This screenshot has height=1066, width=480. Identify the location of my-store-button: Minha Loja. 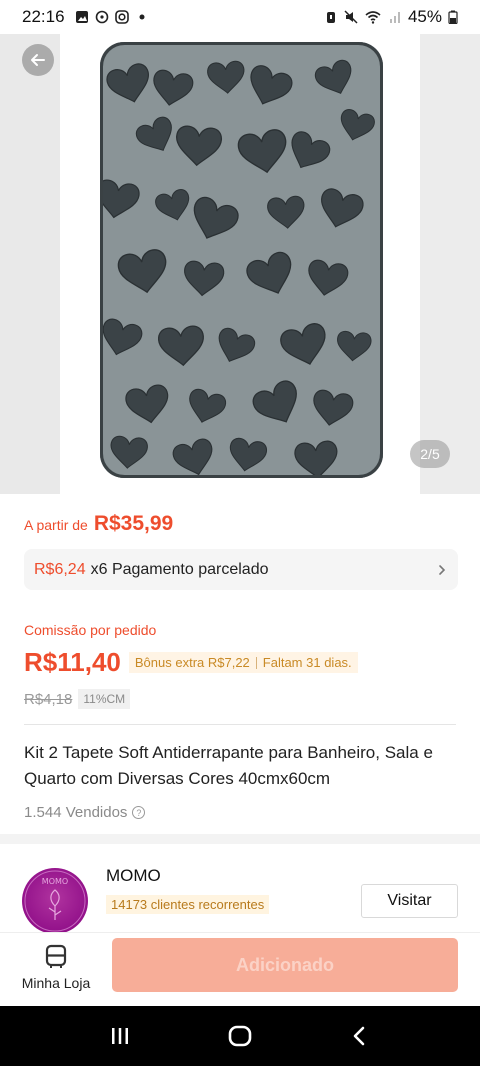
(56, 967).